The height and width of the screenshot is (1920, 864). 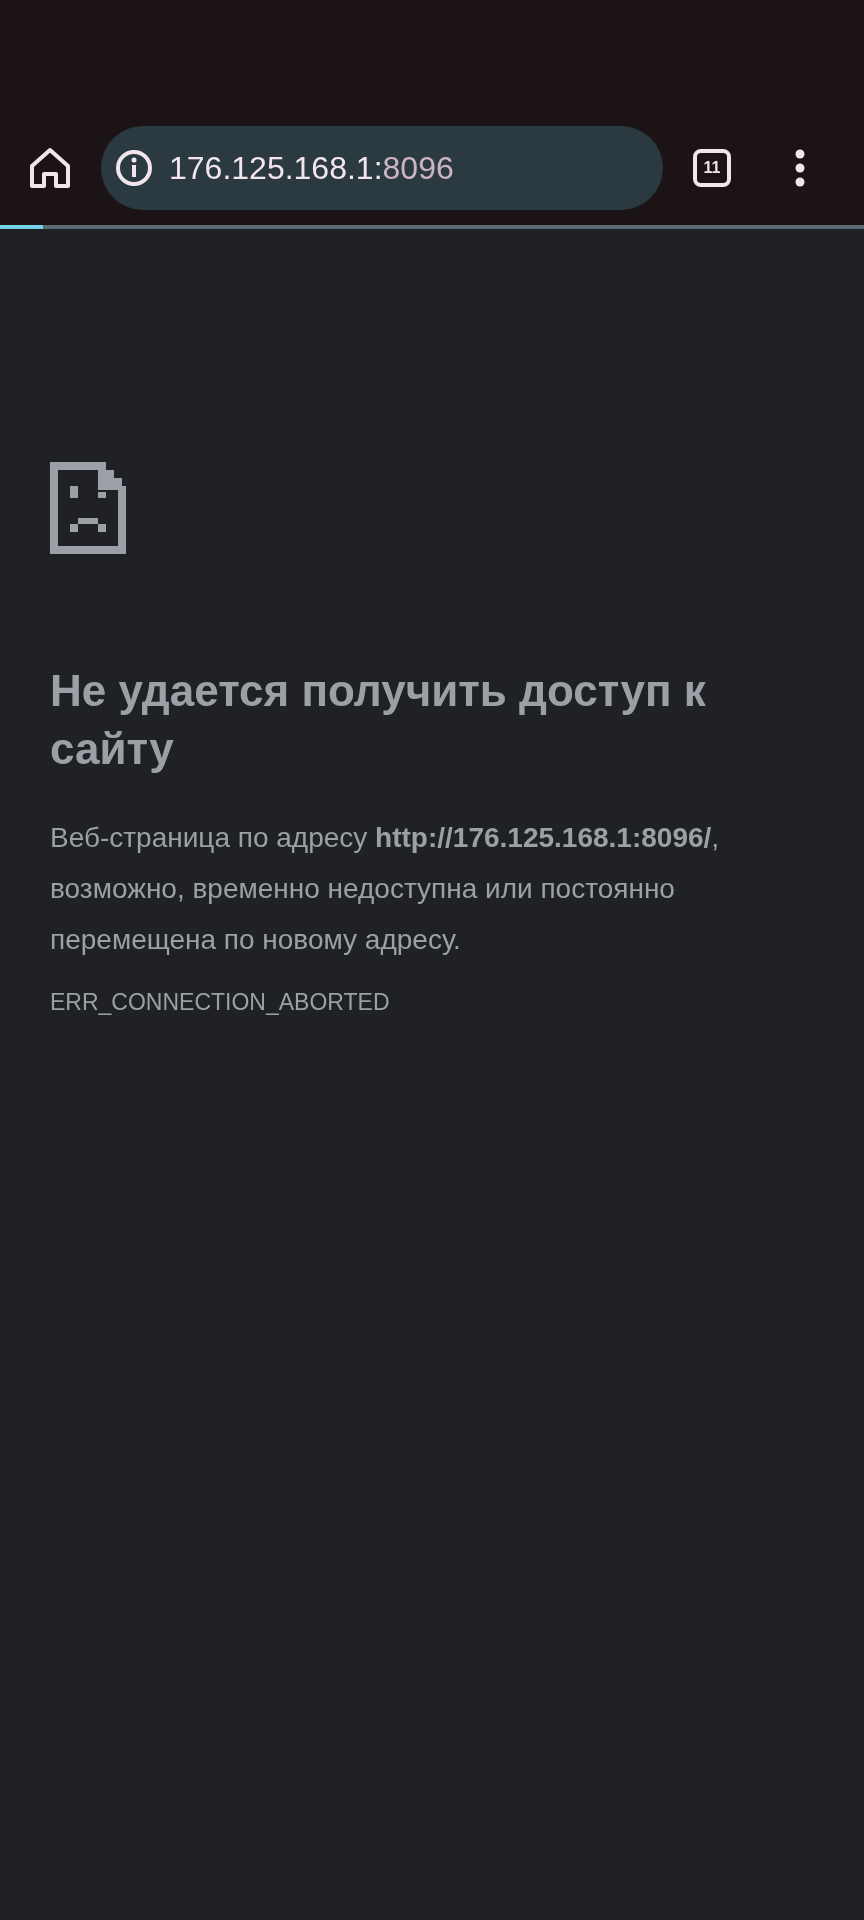 I want to click on address-bar: 176.125.168.1:8096, so click(x=382, y=167).